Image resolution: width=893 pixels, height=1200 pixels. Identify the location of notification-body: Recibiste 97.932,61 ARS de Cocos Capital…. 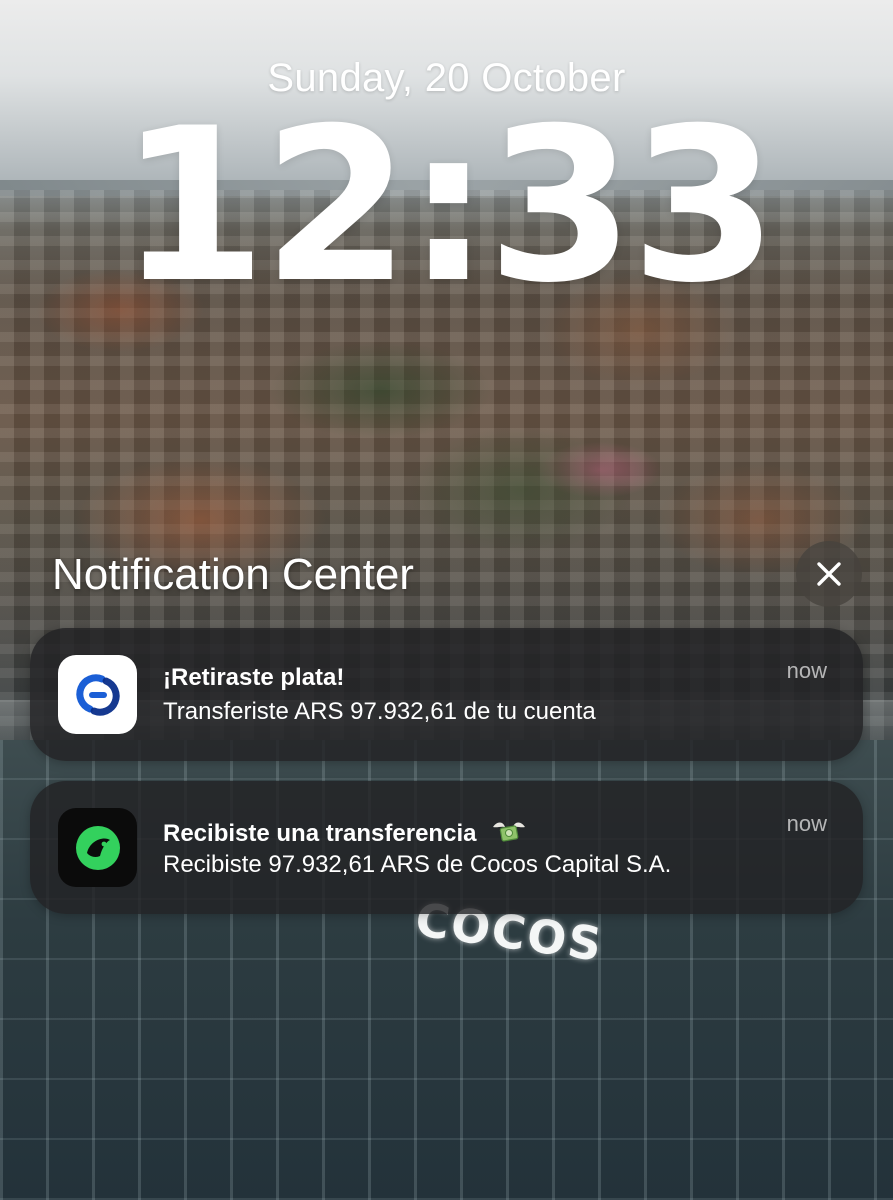
(417, 864).